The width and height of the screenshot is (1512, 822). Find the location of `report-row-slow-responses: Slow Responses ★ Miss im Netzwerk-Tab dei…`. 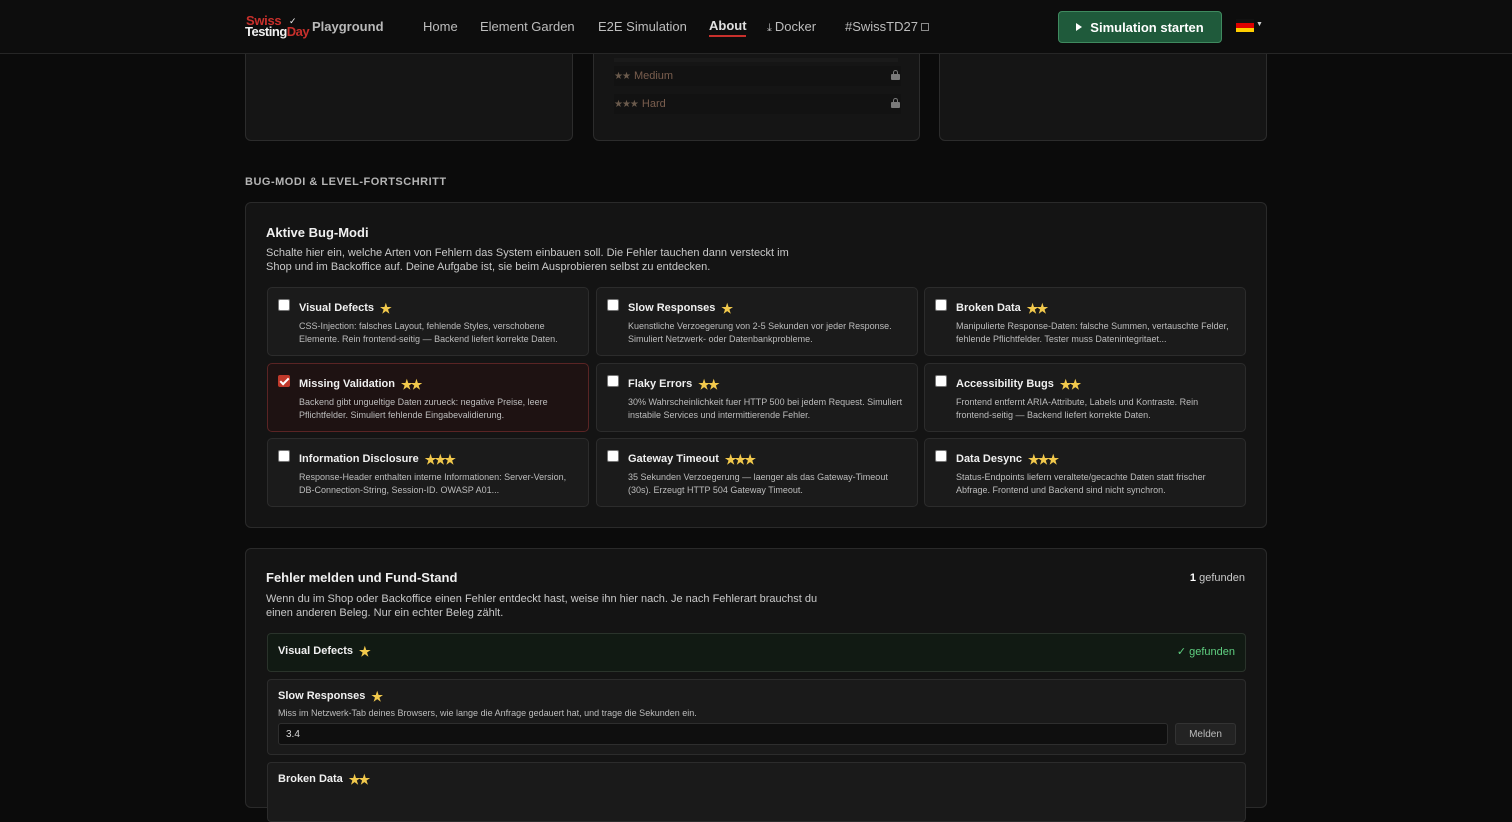

report-row-slow-responses: Slow Responses ★ Miss im Netzwerk-Tab dei… is located at coordinates (756, 717).